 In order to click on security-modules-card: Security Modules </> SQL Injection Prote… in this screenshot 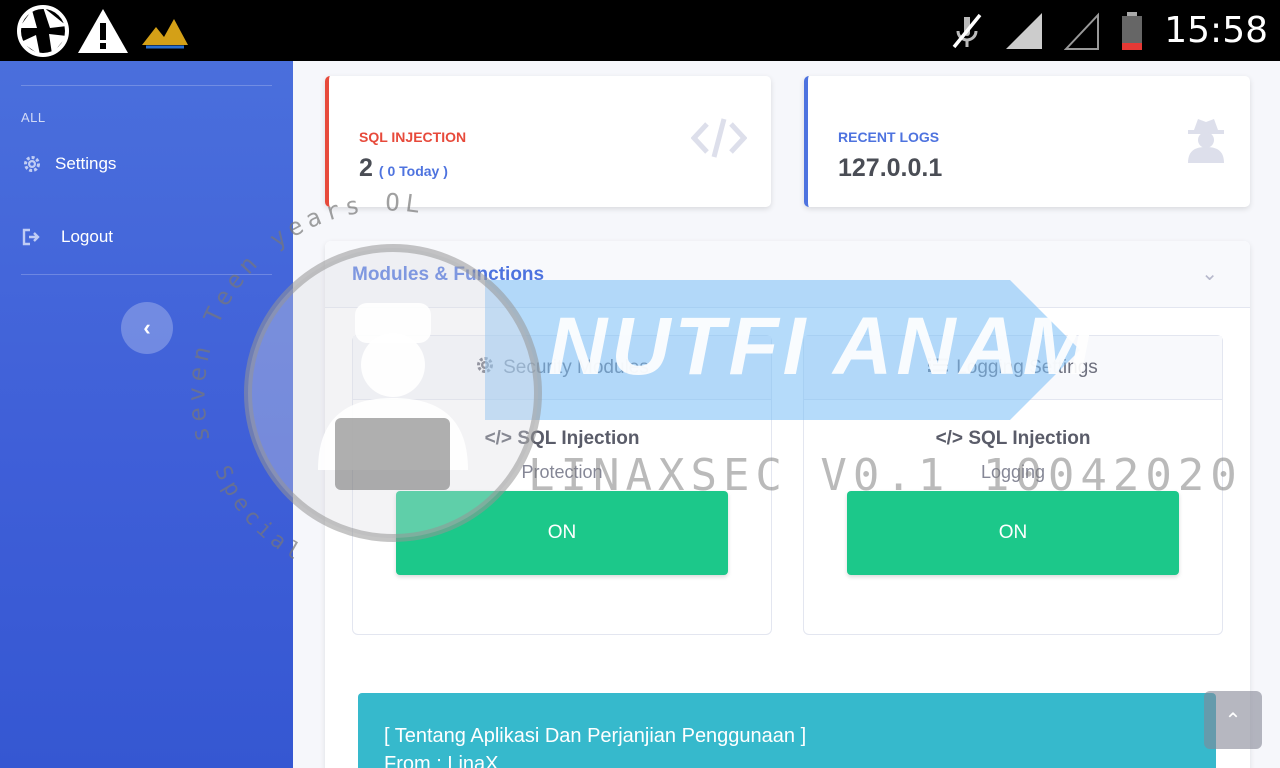, I will do `click(562, 485)`.